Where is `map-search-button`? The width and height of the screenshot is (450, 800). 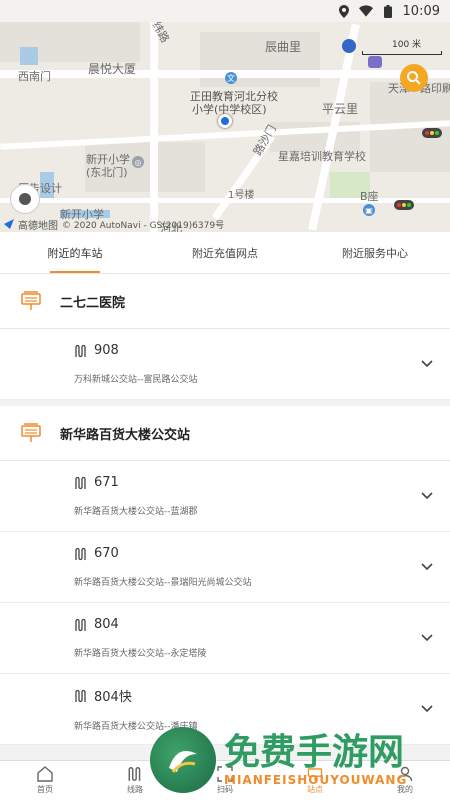
map-search-button is located at coordinates (414, 78).